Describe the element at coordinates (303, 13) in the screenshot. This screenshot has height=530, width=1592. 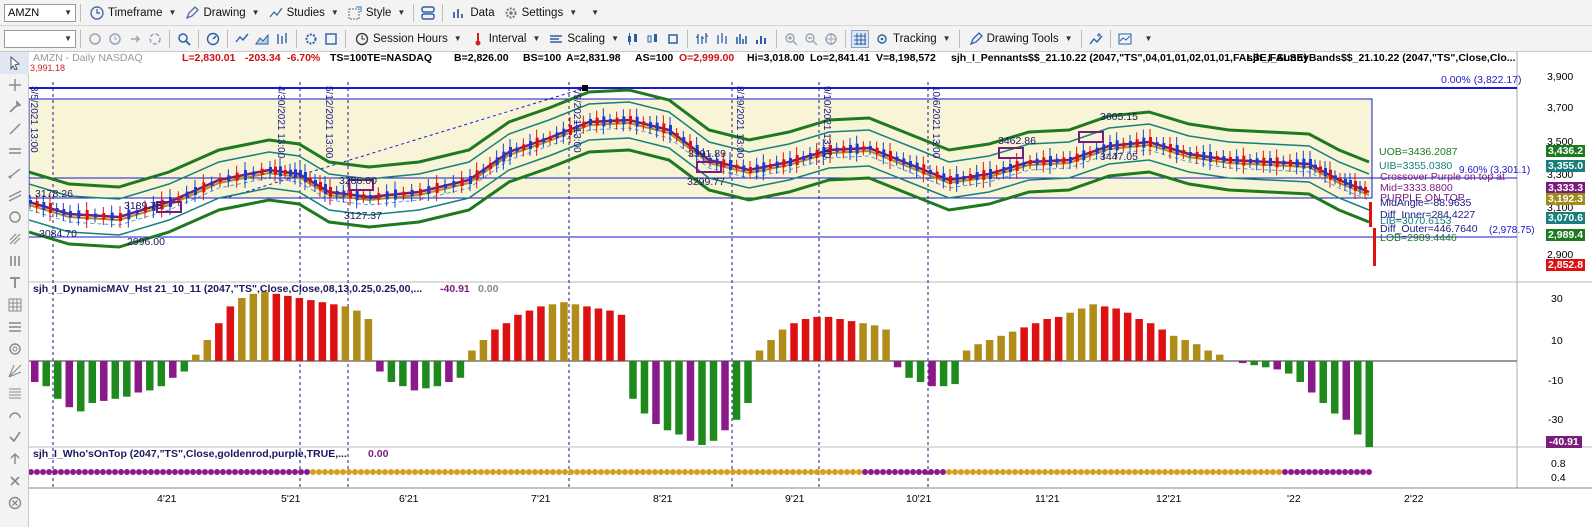
I see `studies-menu: Studies ▼` at that location.